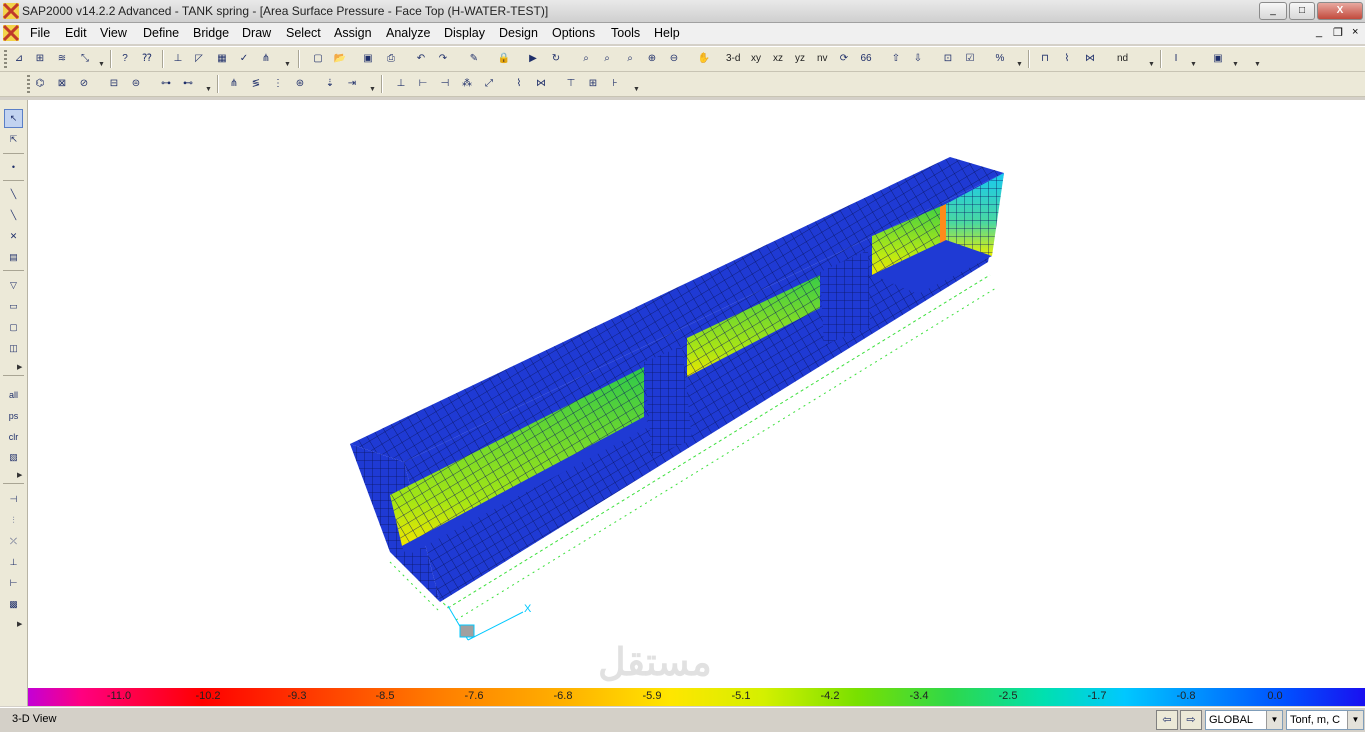 The height and width of the screenshot is (732, 1365). I want to click on view-yz-button: yz, so click(800, 58).